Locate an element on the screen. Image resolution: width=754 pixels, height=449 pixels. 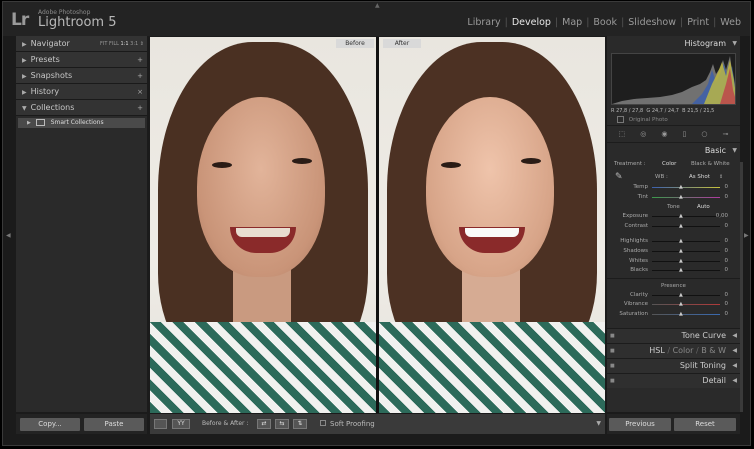
navigator-header: ▶ Navigator FIT FILL 1:1 3:1 ⇕ is located at coordinates (81, 44).